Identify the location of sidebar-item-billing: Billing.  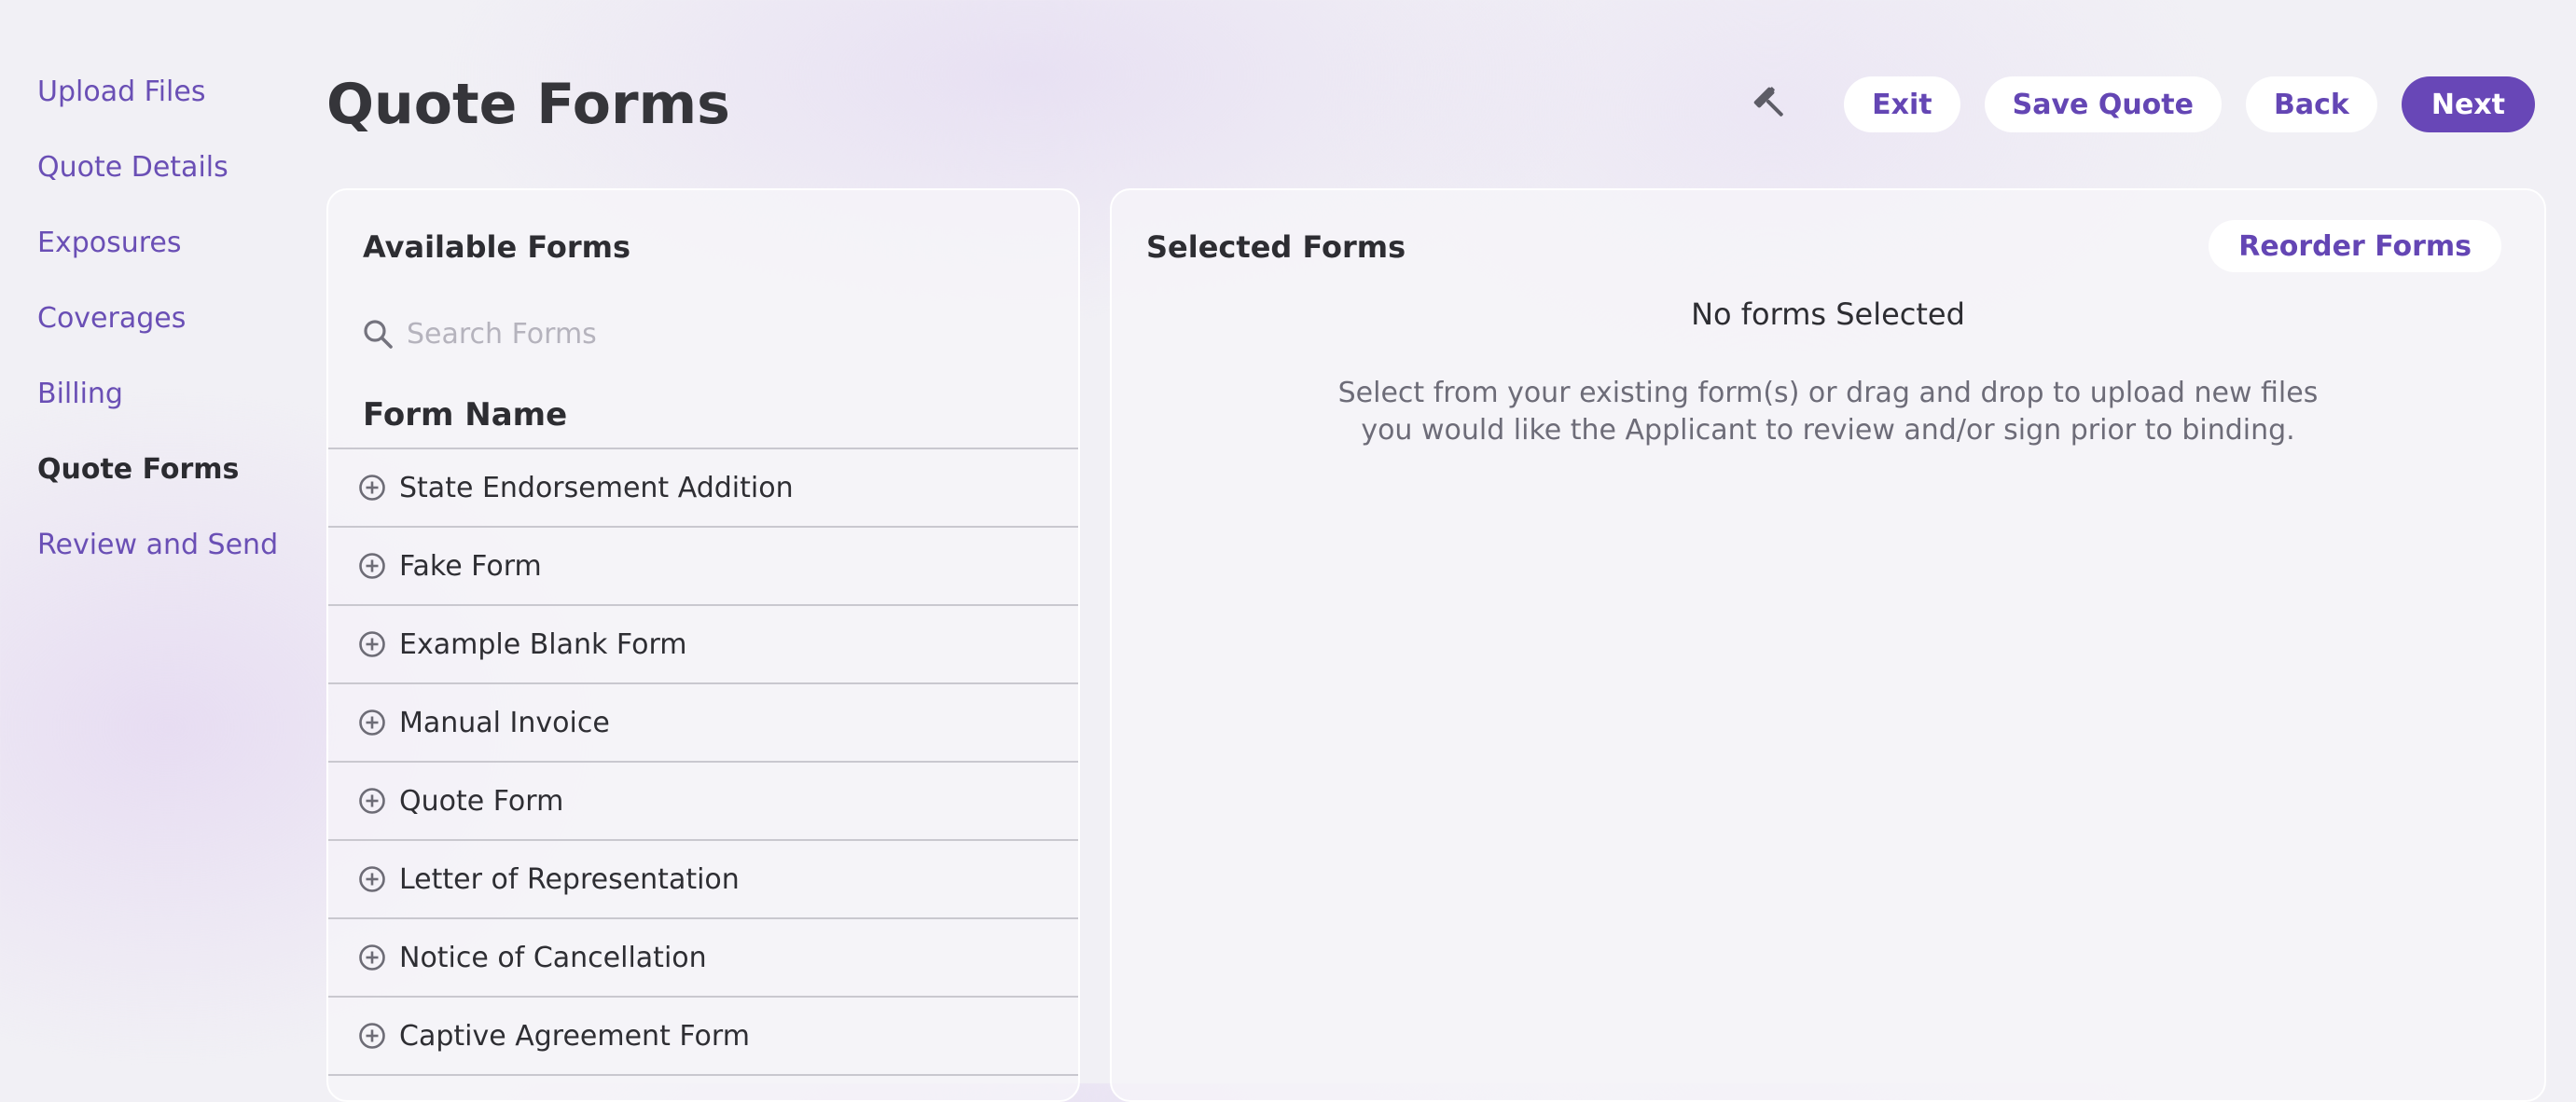
(177, 394).